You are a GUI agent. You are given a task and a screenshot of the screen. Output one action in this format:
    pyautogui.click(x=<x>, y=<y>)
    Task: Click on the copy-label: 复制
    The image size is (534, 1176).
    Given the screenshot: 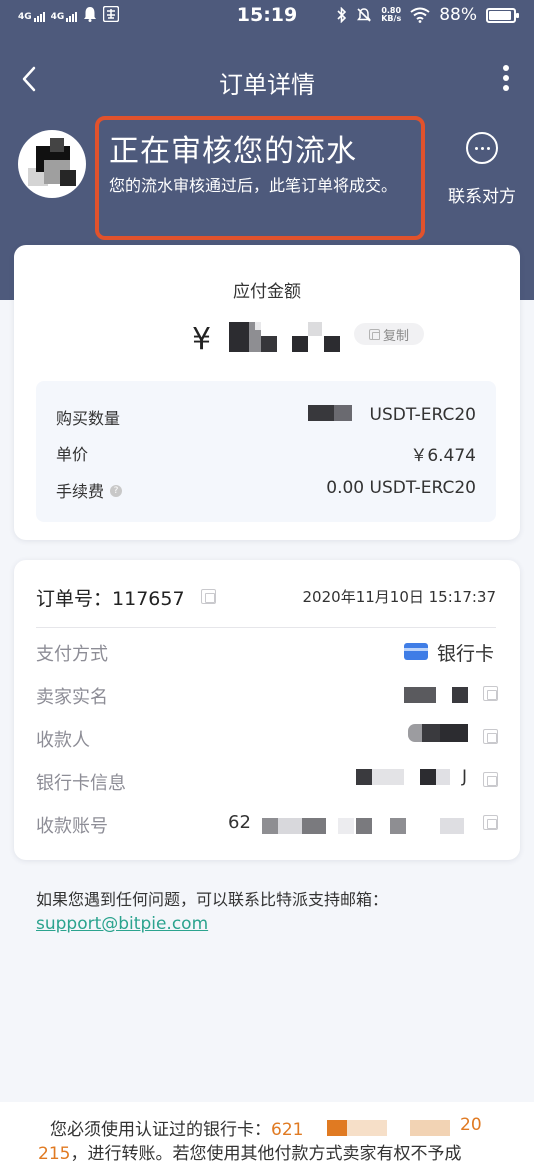 What is the action you would take?
    pyautogui.click(x=395, y=336)
    